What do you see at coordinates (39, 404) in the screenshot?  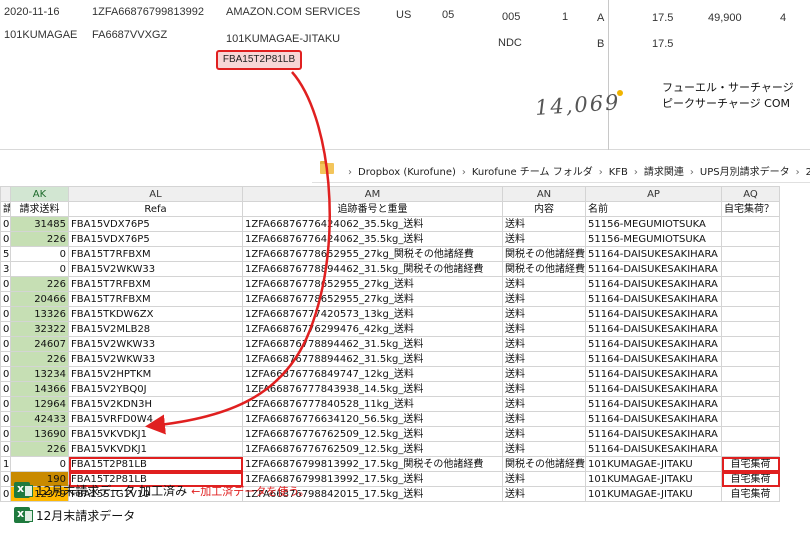 I see `cell-billed-shipping: 12964` at bounding box center [39, 404].